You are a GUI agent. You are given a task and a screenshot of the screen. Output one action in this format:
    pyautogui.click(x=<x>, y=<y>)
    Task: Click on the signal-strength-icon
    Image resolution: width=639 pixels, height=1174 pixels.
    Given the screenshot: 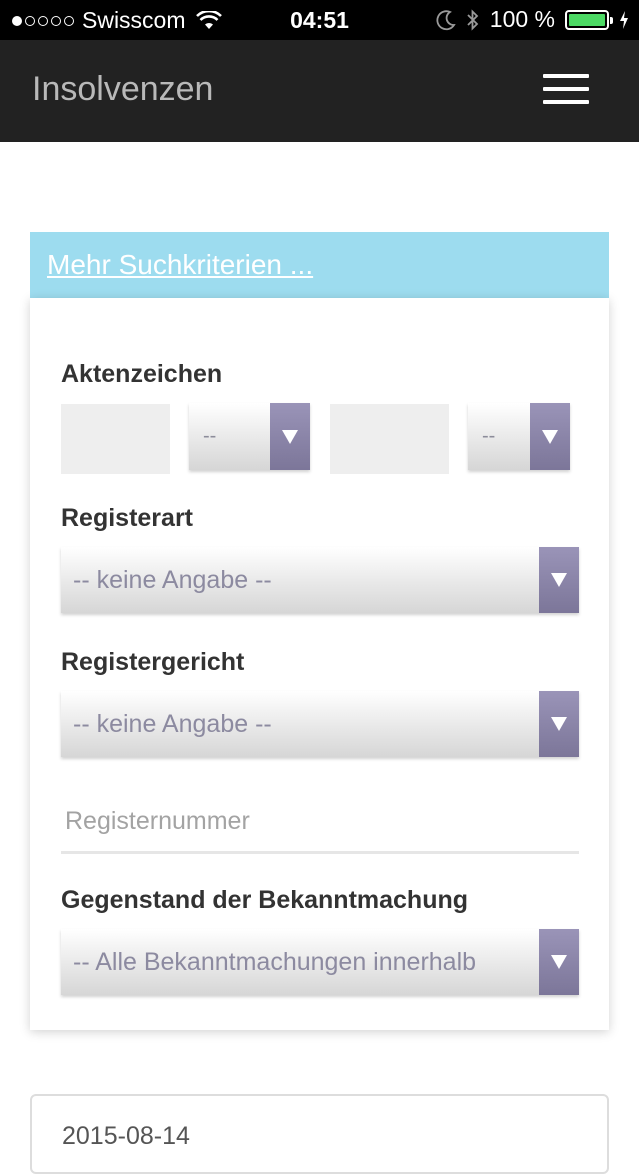 What is the action you would take?
    pyautogui.click(x=43, y=20)
    